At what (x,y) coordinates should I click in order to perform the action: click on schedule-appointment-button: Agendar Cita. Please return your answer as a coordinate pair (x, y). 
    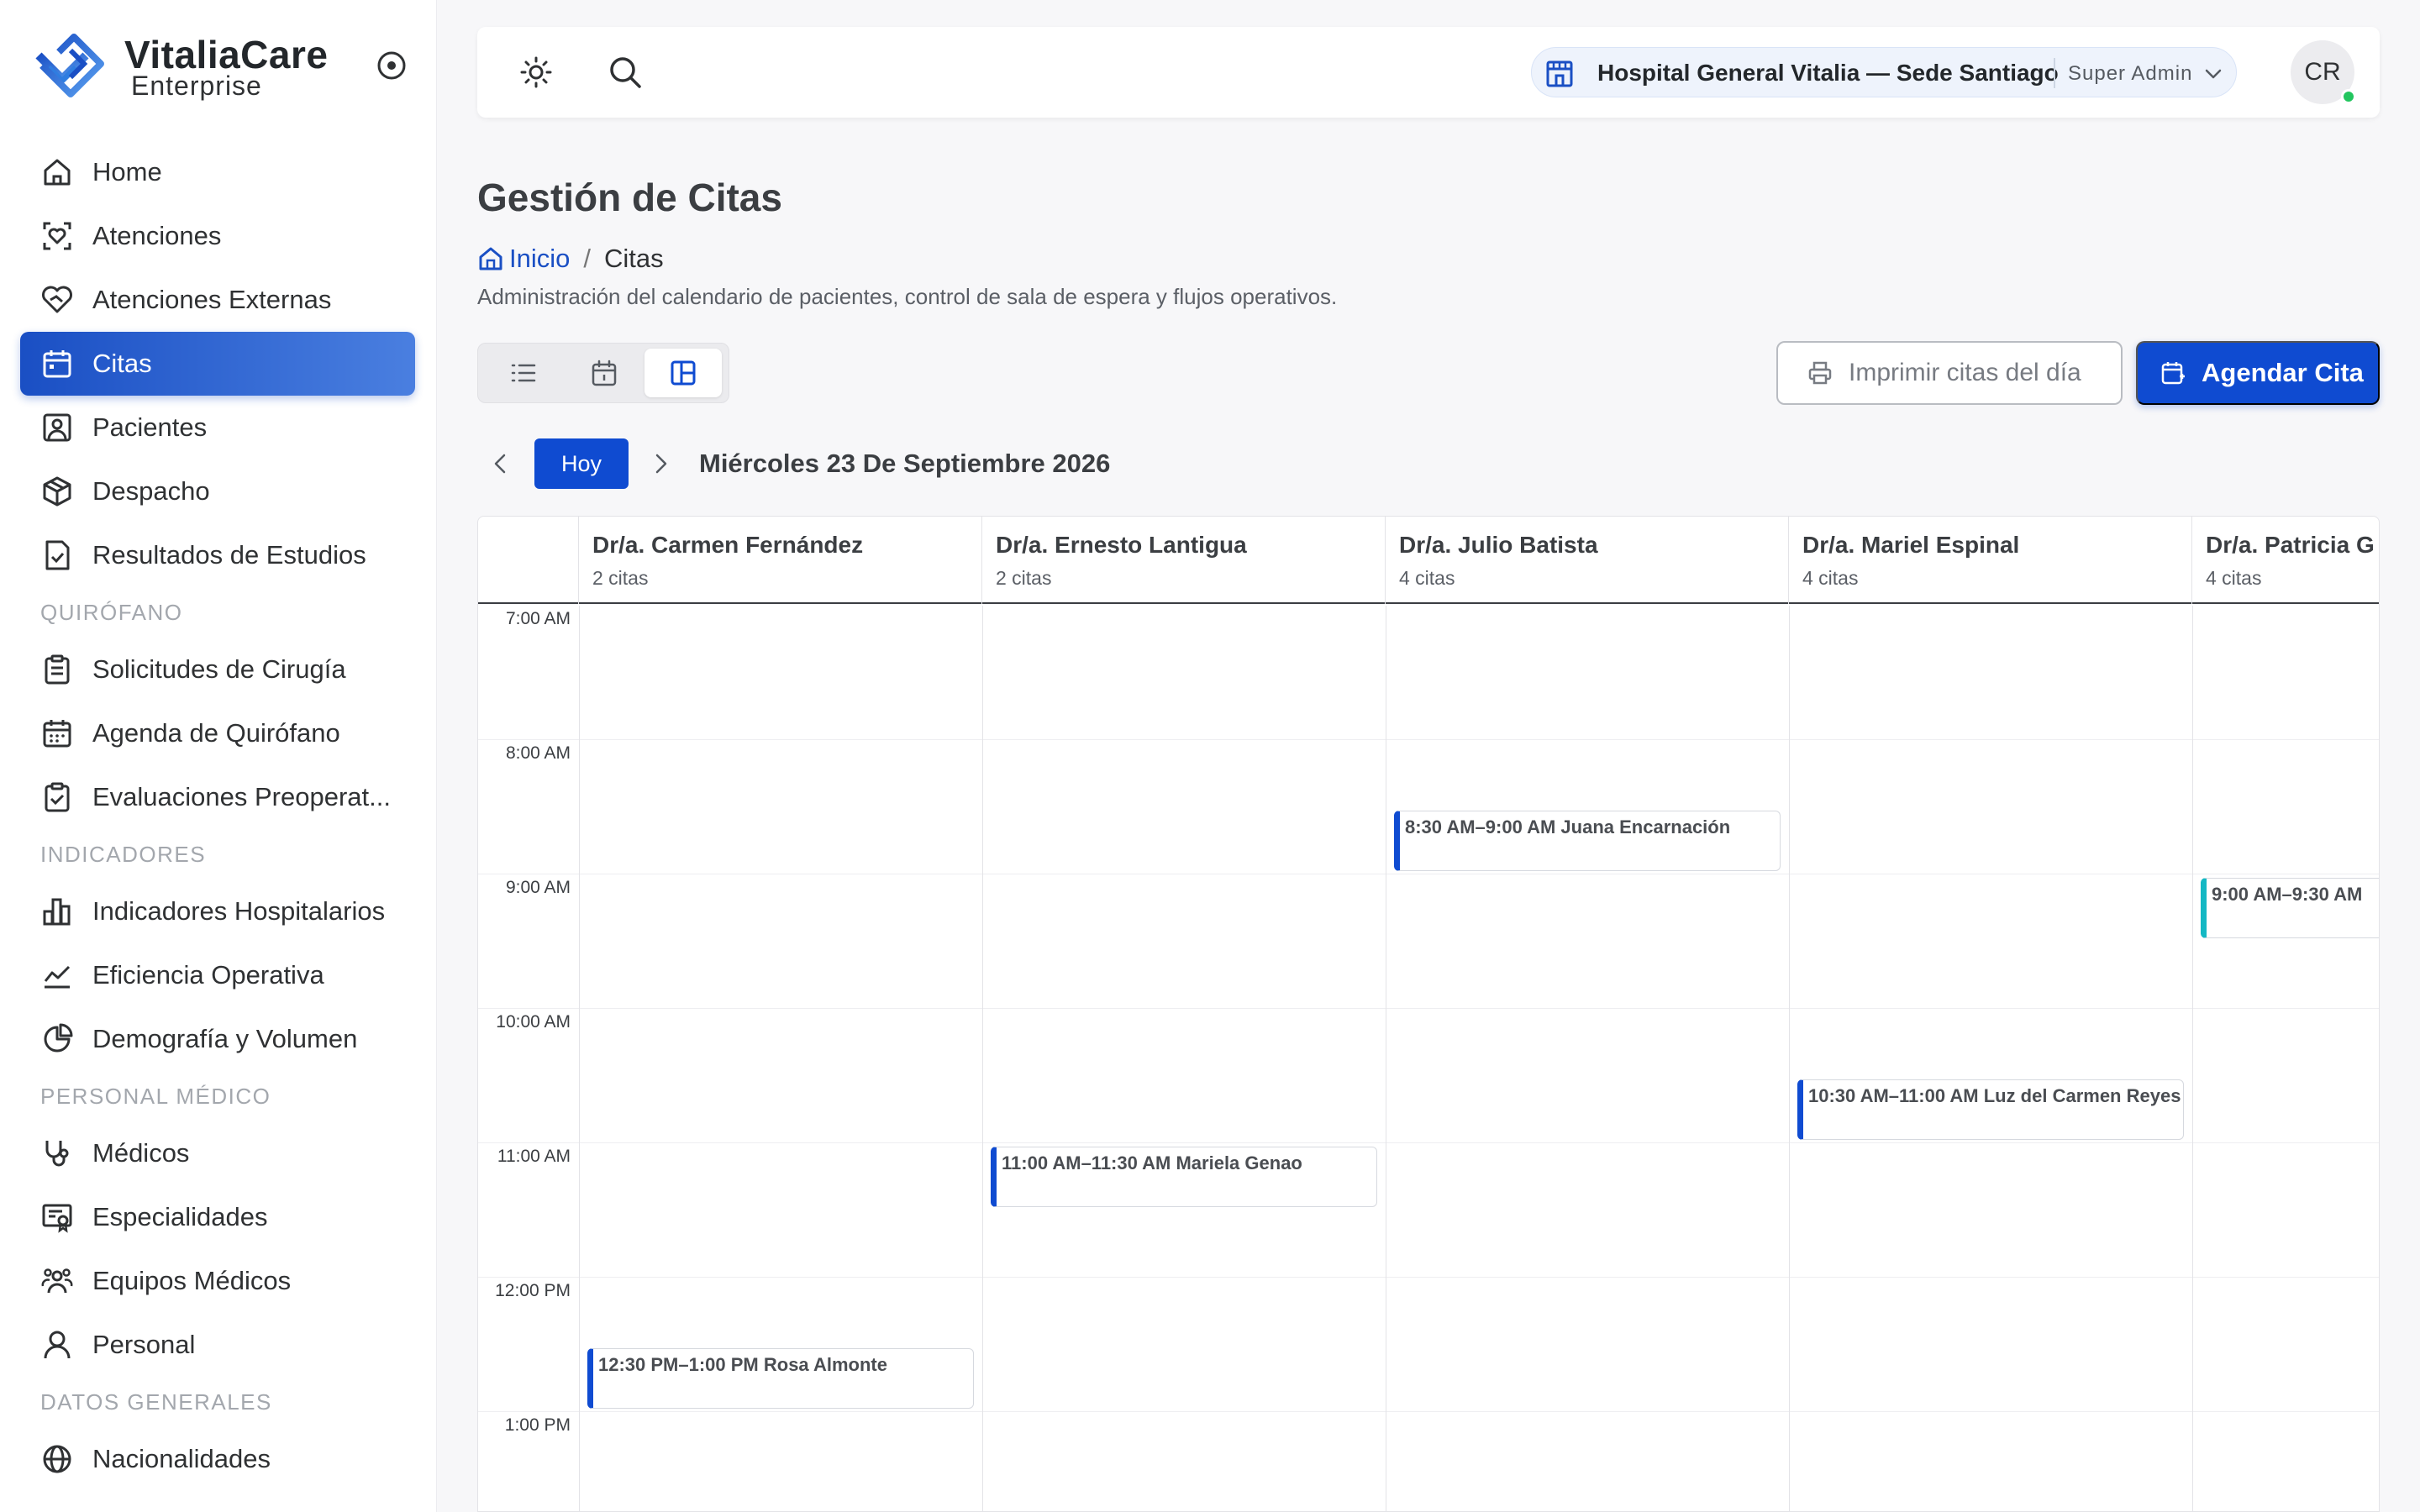
    Looking at the image, I should click on (2258, 373).